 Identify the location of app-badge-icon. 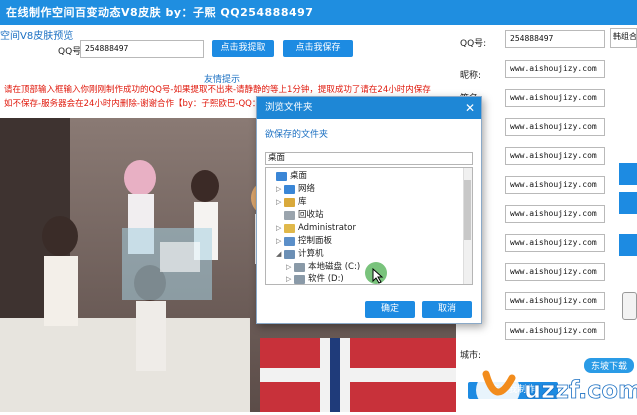
(629, 306).